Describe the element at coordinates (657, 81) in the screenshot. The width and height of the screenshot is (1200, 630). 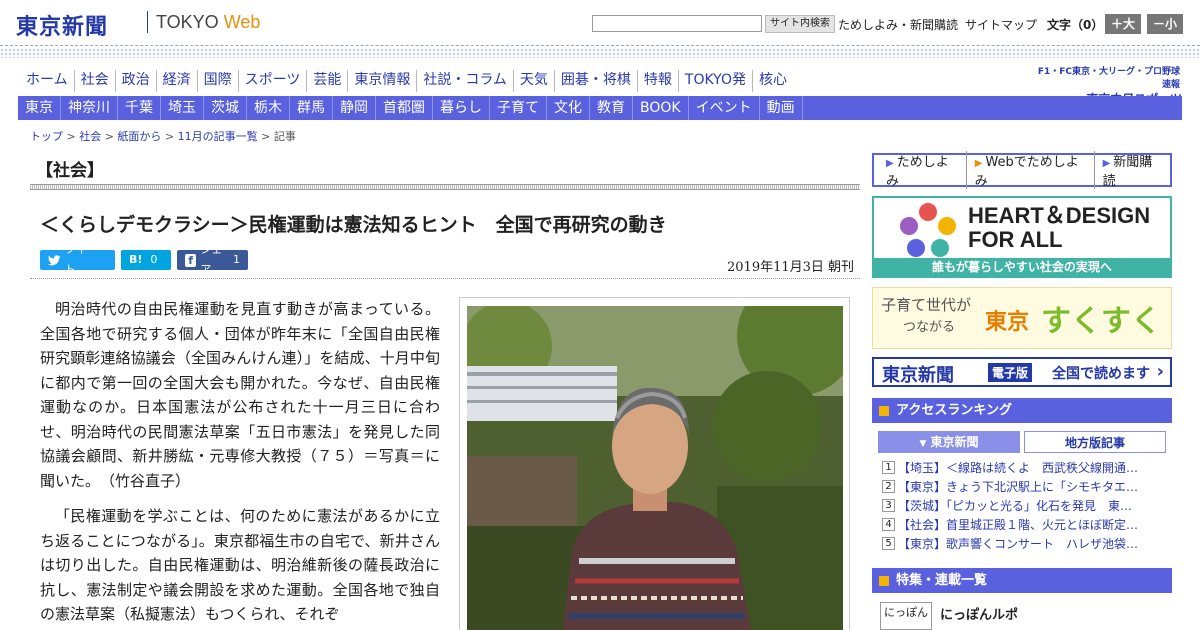
I see `nav-tokuho: 特報` at that location.